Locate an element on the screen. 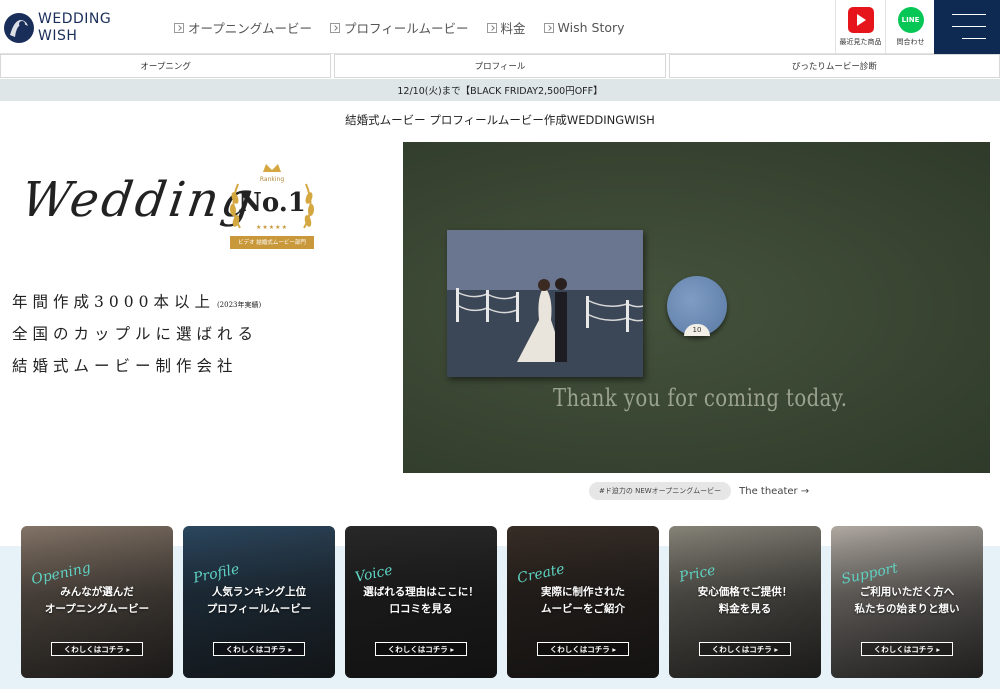 The height and width of the screenshot is (689, 1000). tab-profile: プロフィール is located at coordinates (500, 66).